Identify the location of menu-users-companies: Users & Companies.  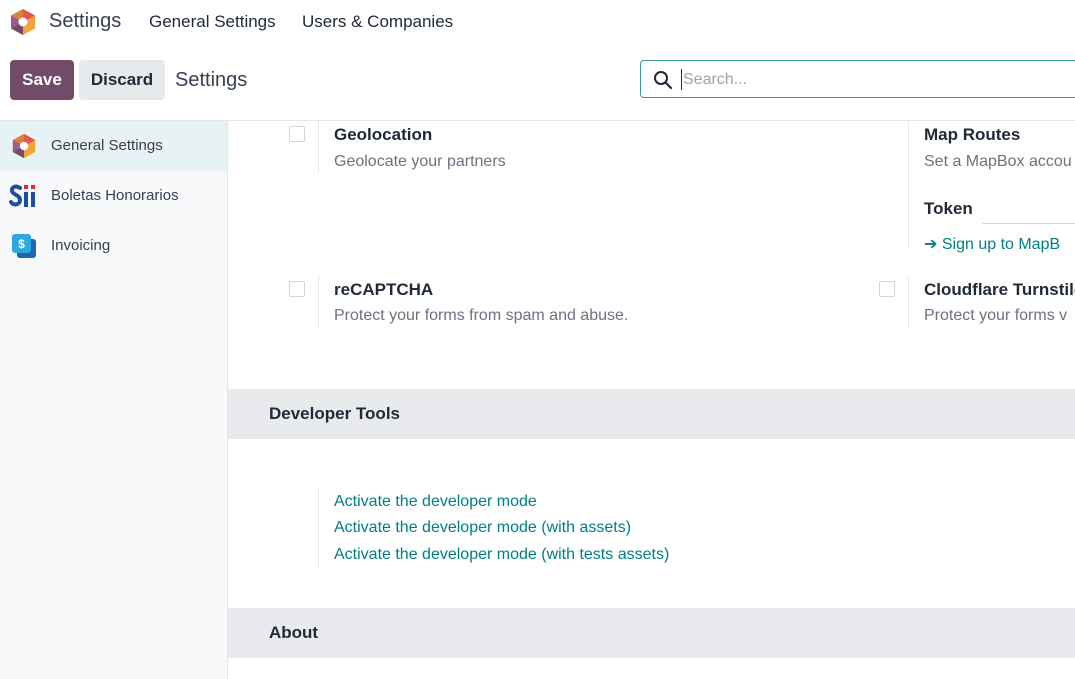
(377, 22).